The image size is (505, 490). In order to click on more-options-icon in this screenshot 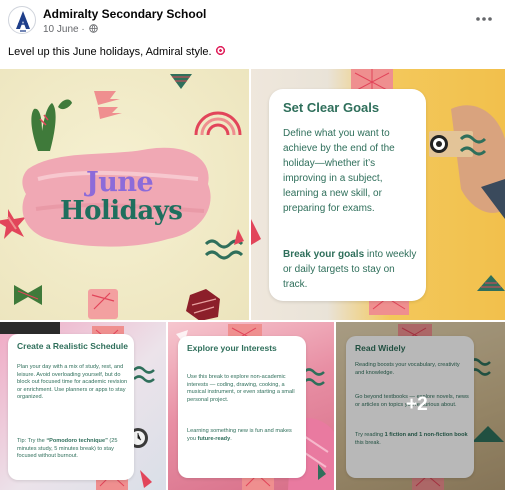, I will do `click(484, 19)`.